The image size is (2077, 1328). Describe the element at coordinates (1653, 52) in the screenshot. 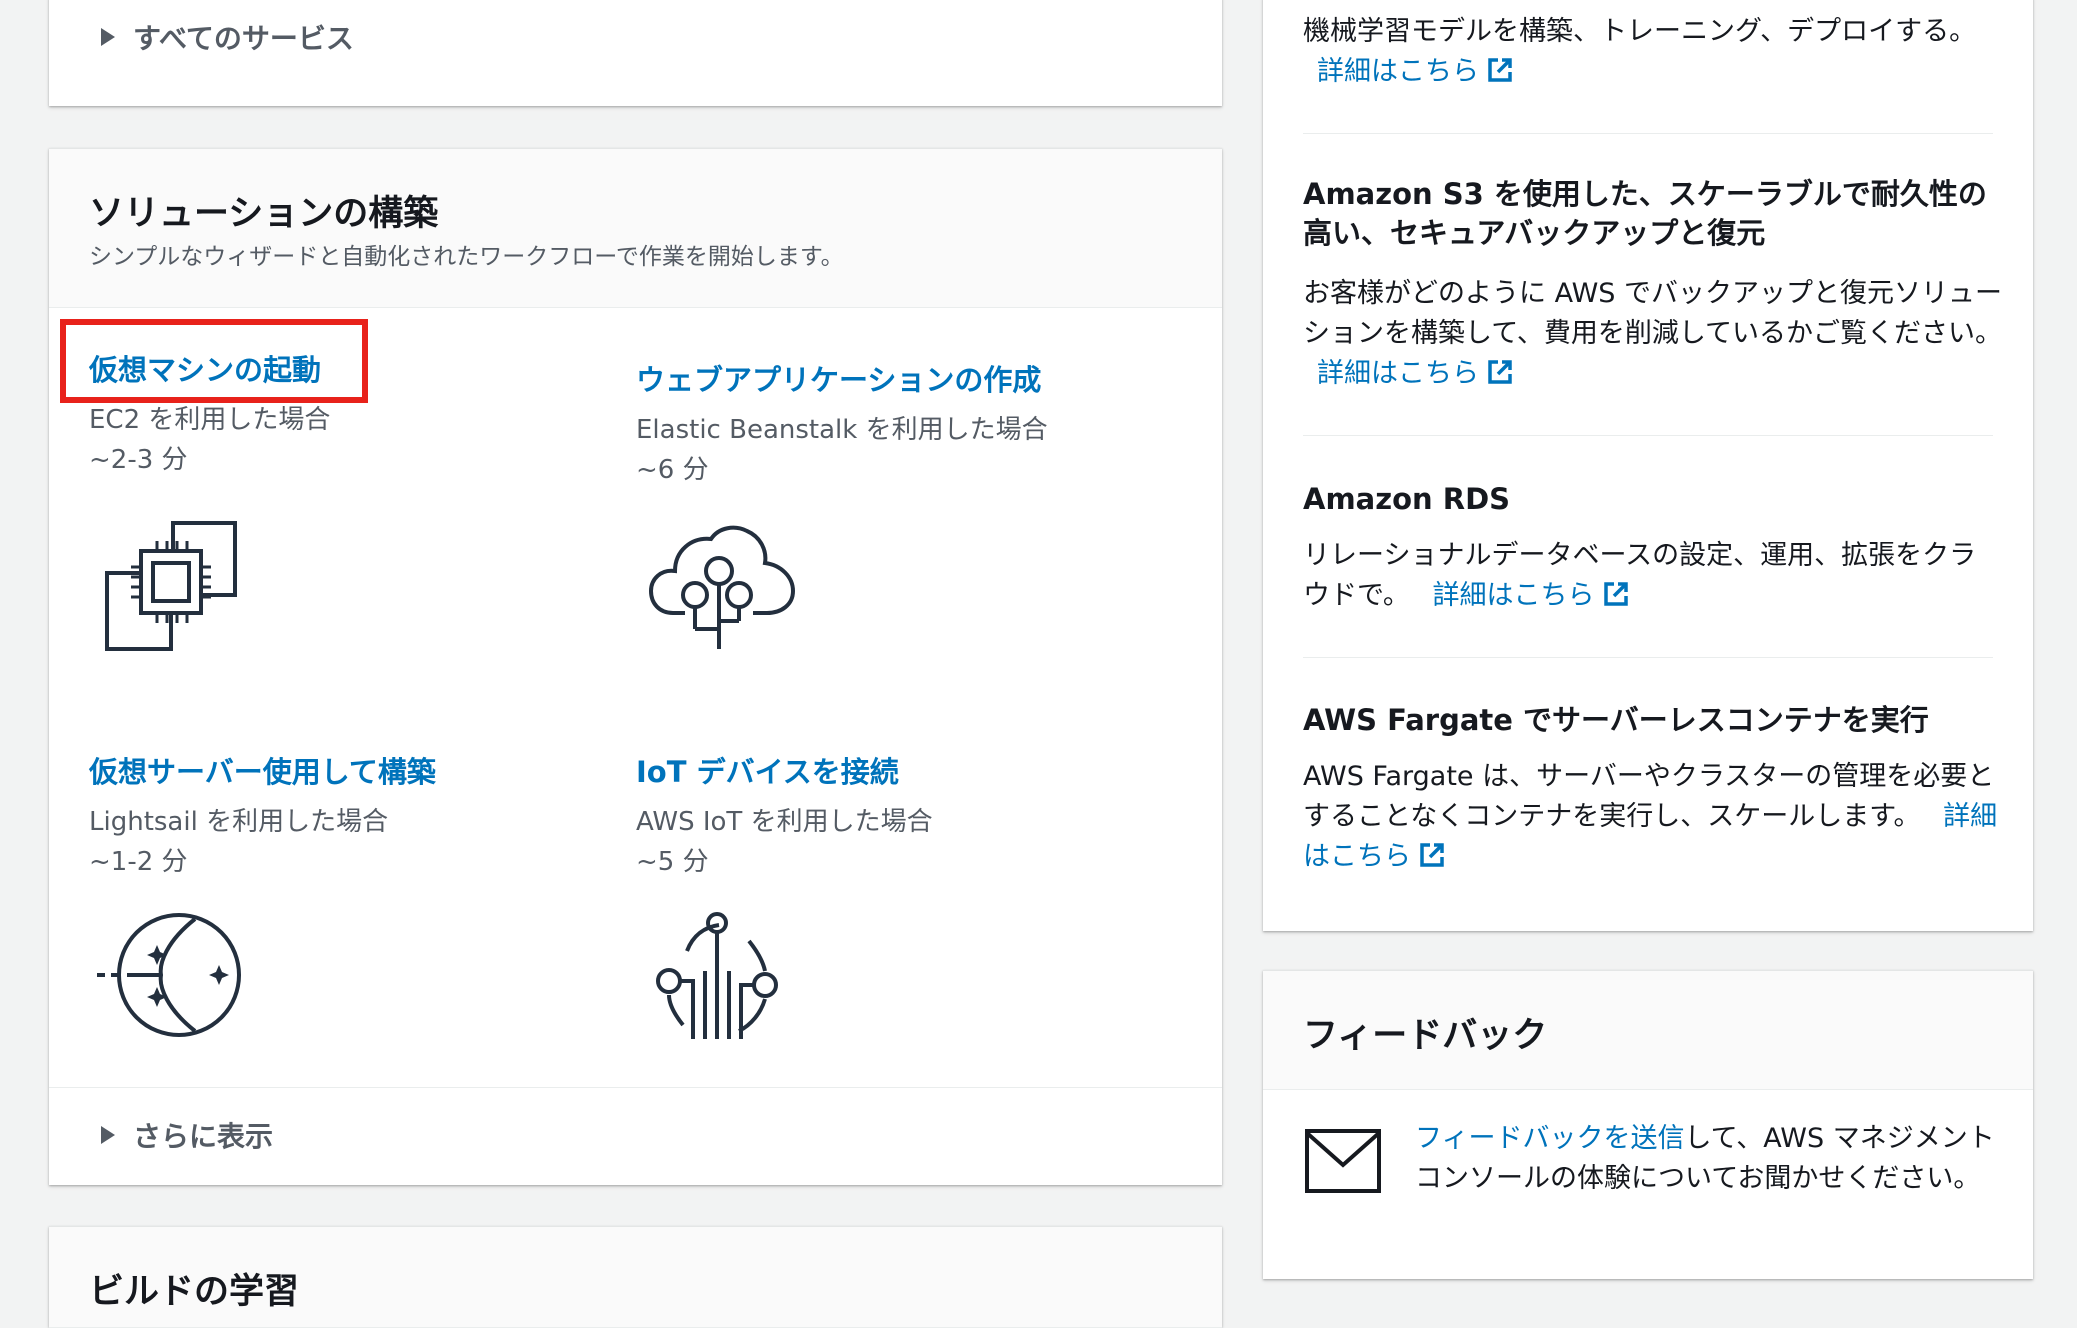

I see `explore-item-1: 機械学習モデルを構築、トレーニング、デプロイする。 詳細はこちら` at that location.